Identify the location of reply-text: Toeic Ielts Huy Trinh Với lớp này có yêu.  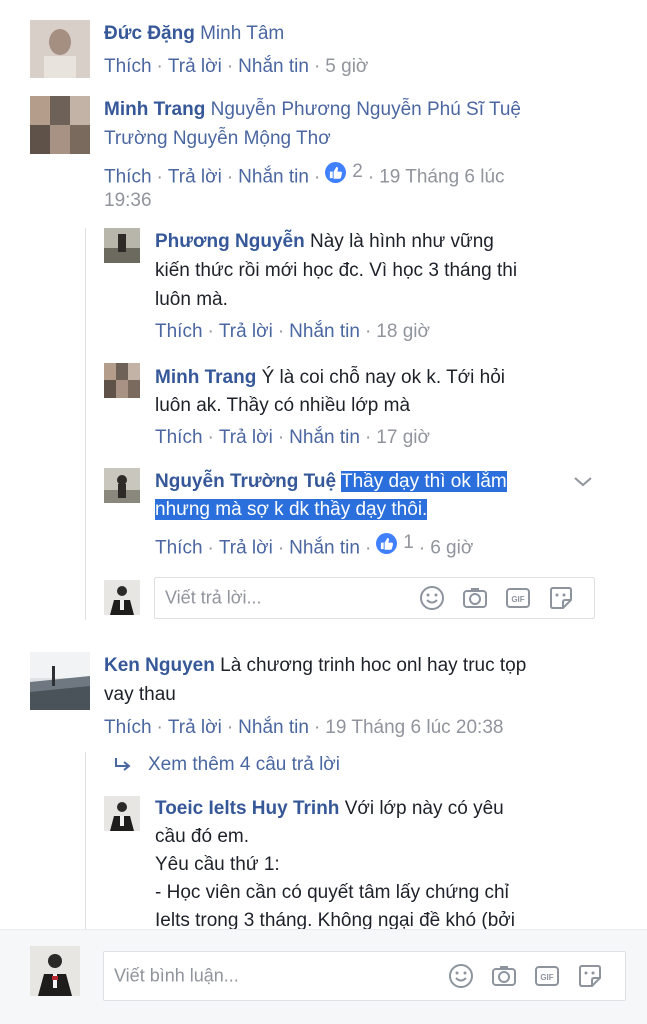
(329, 808).